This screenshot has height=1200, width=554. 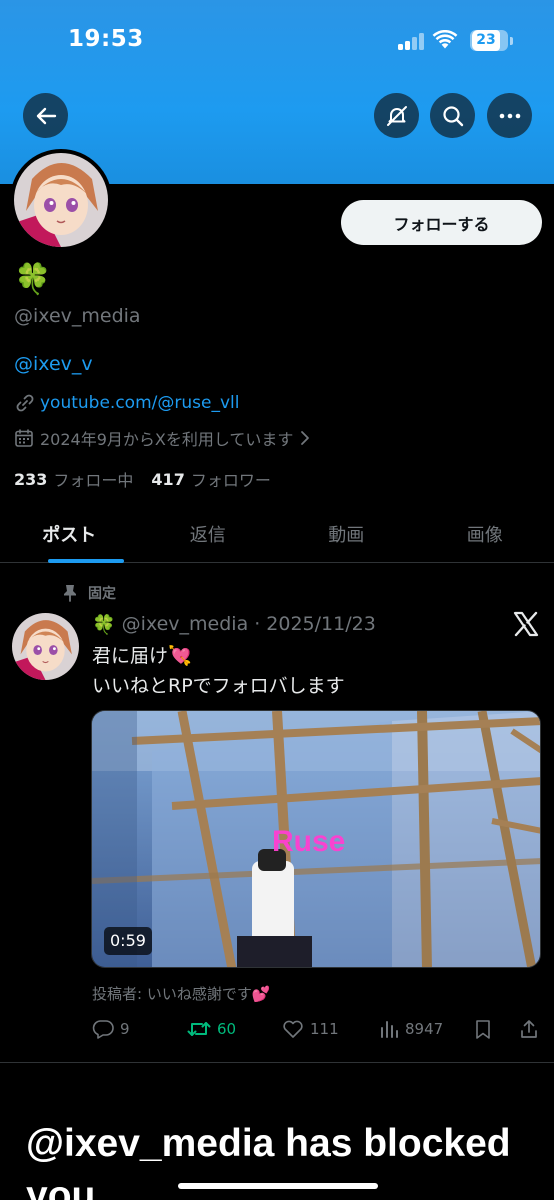 I want to click on repost-button: 60, so click(x=211, y=1029).